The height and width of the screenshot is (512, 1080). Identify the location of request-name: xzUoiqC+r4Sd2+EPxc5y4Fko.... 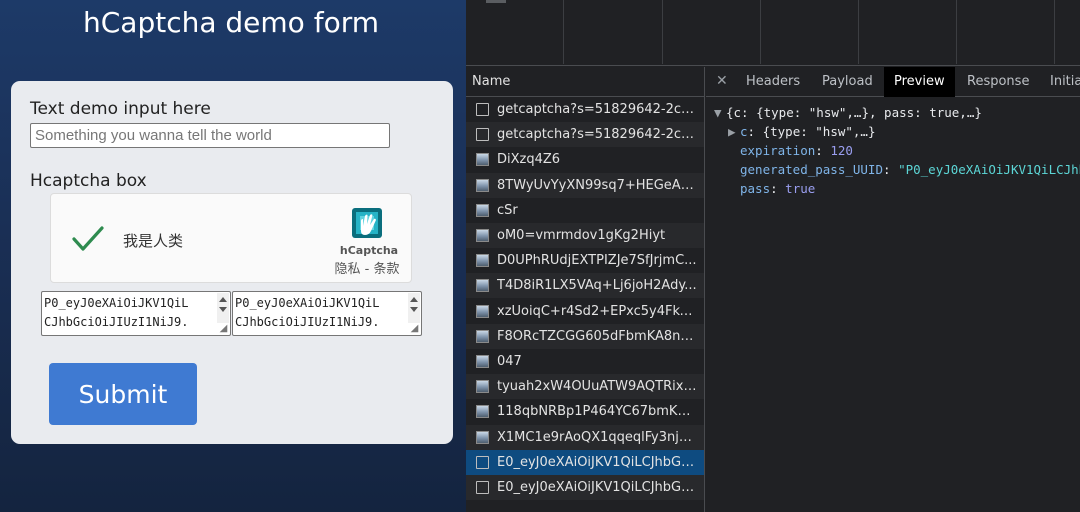
(597, 311).